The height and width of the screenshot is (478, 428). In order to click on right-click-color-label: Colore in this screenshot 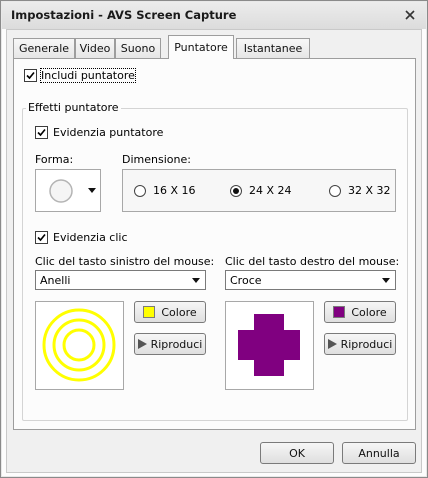, I will do `click(369, 312)`.